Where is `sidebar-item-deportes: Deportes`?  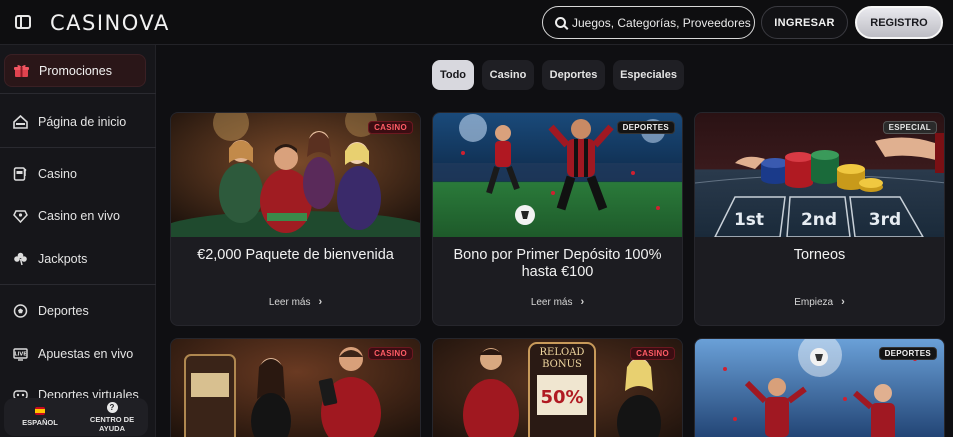
sidebar-item-deportes: Deportes is located at coordinates (75, 310).